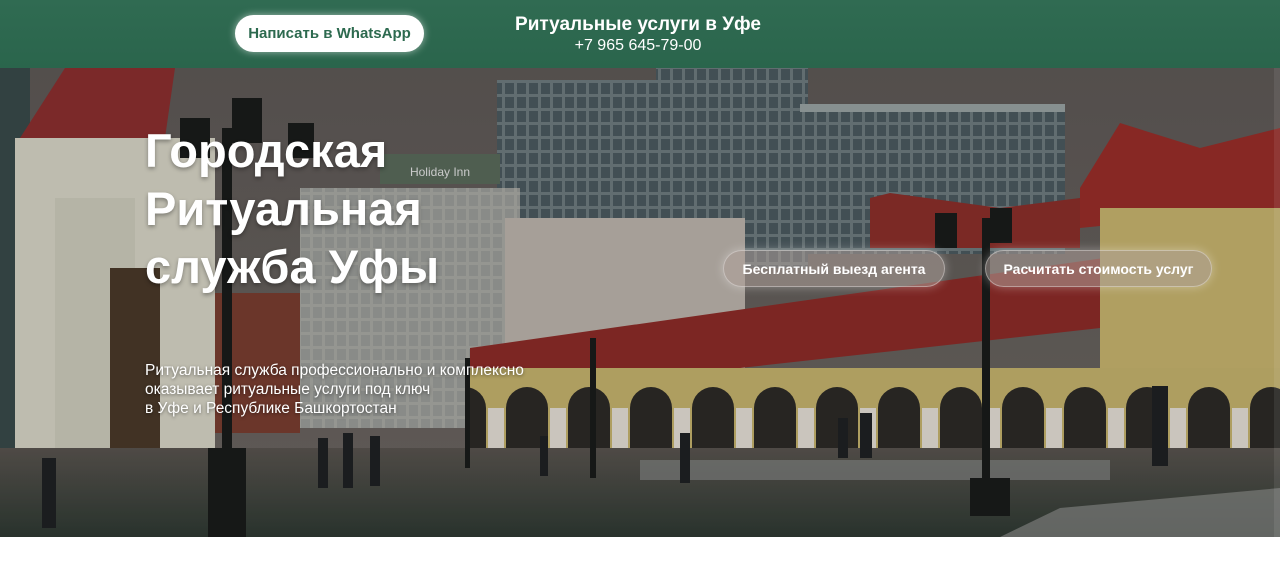  I want to click on scrollbar, so click(1277, 302).